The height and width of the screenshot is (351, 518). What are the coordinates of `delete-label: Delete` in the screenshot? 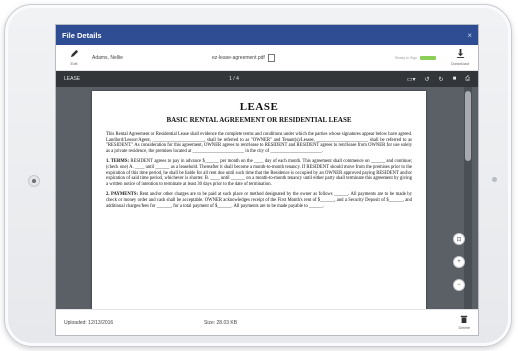 It's located at (464, 327).